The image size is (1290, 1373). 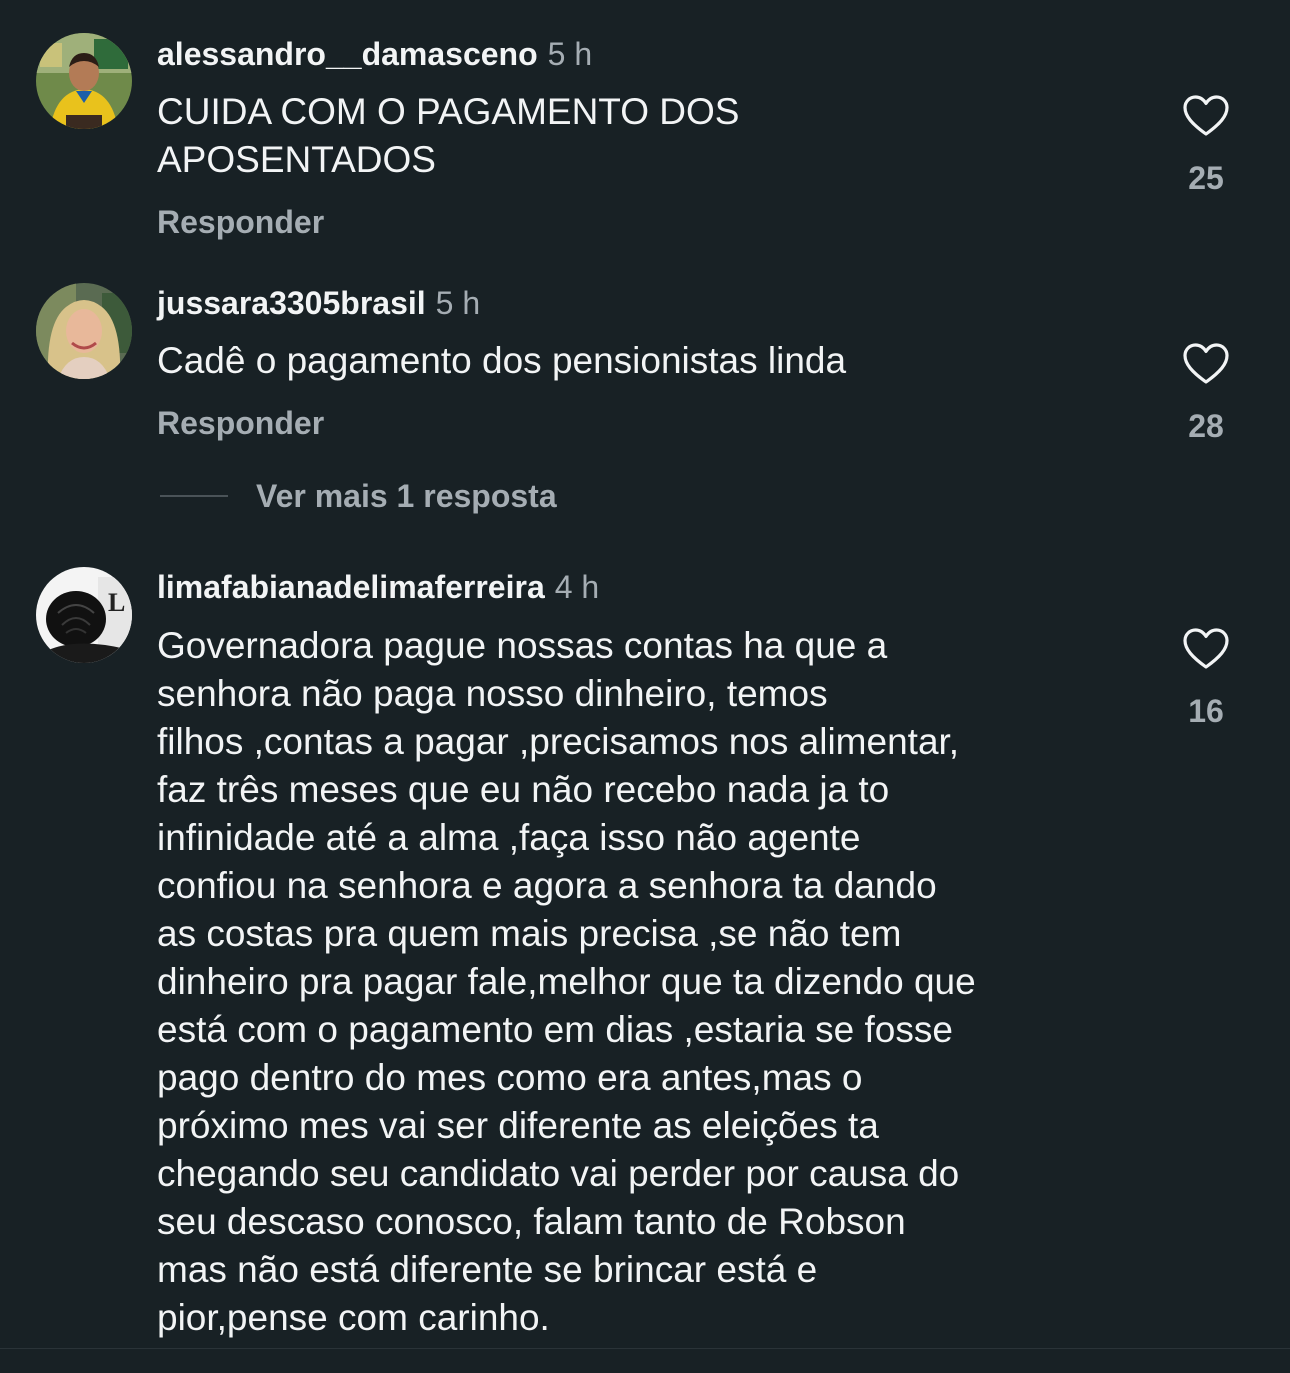 I want to click on comment-meta: jussara3305brasil 5 h, so click(x=318, y=303).